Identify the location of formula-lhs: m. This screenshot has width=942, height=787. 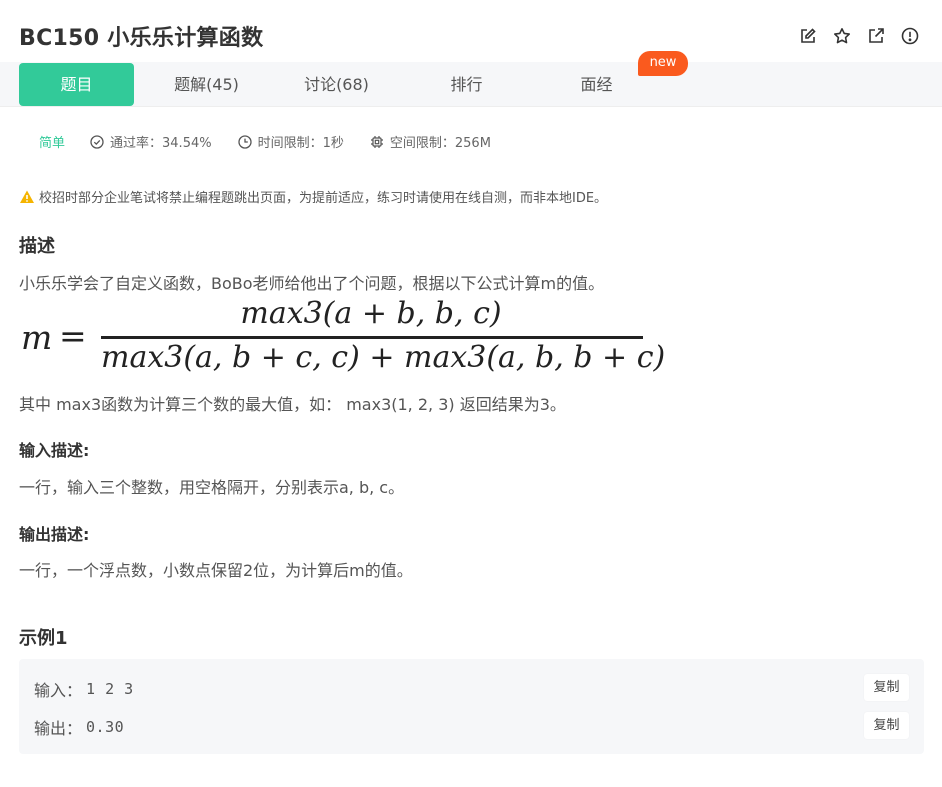
(37, 337).